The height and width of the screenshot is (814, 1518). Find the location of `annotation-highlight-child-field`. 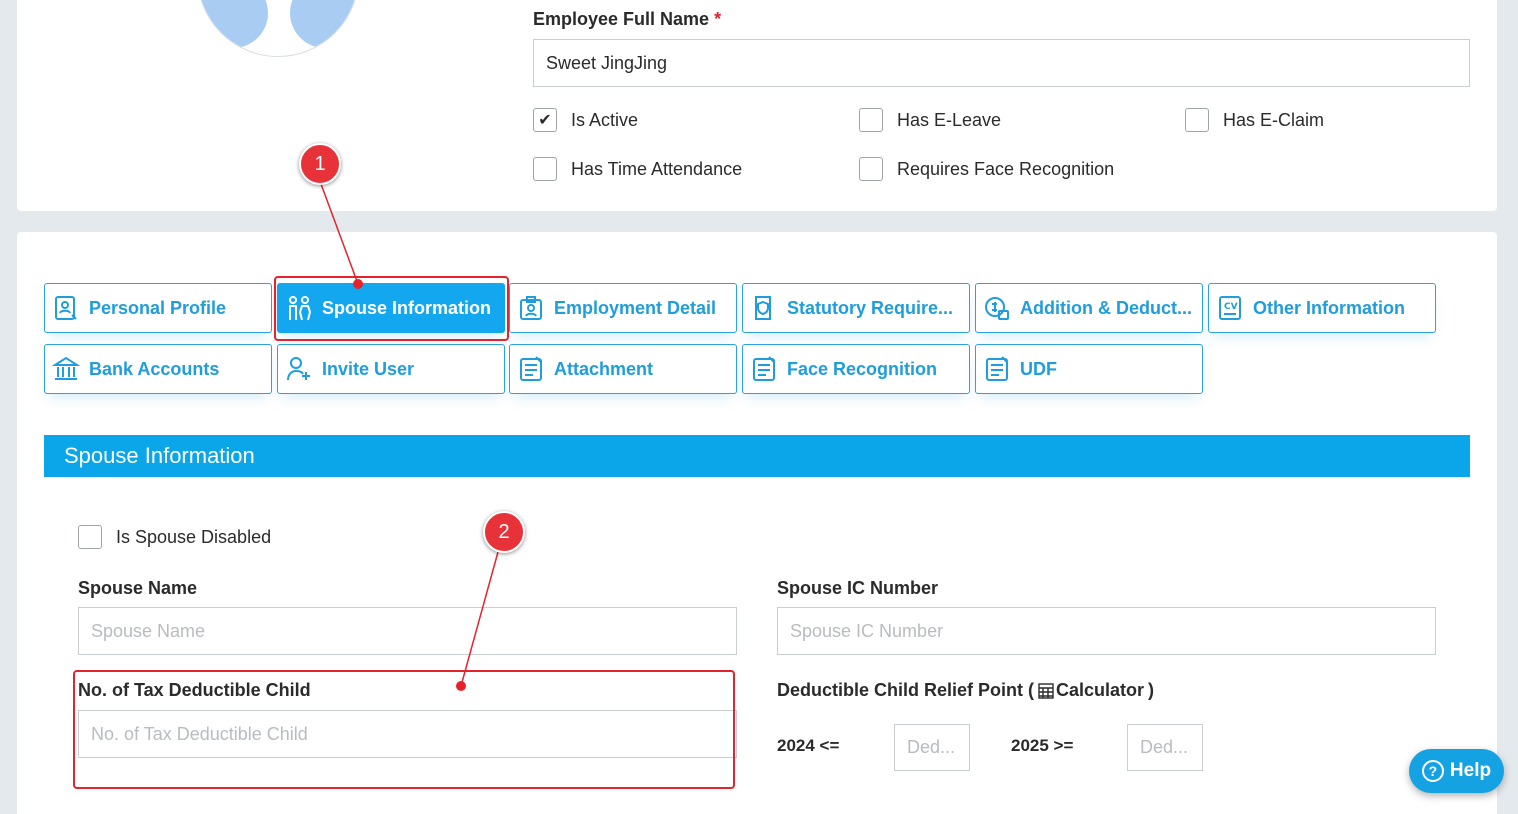

annotation-highlight-child-field is located at coordinates (404, 729).